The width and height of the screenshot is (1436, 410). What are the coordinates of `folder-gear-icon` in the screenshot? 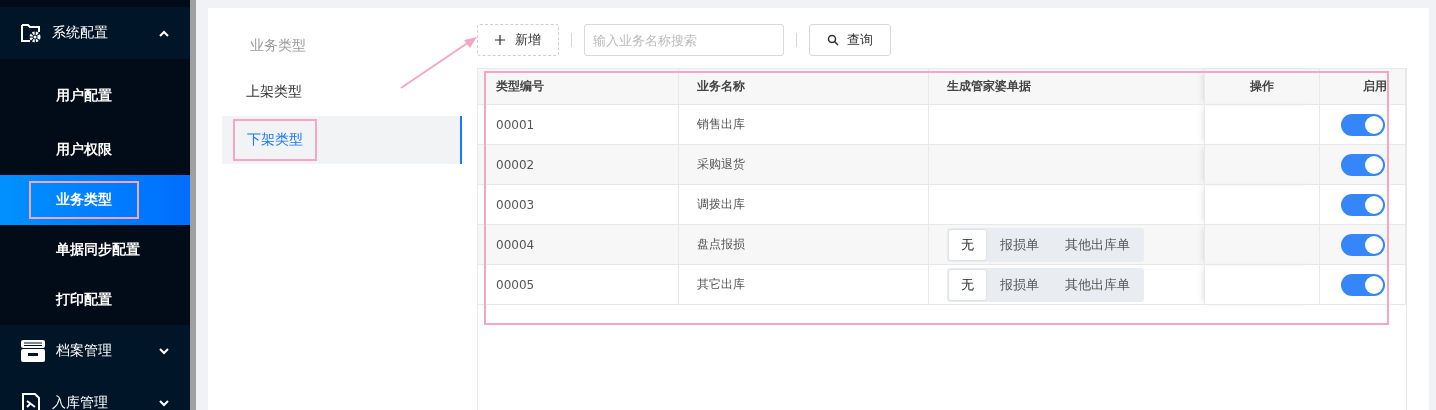 It's located at (31, 33).